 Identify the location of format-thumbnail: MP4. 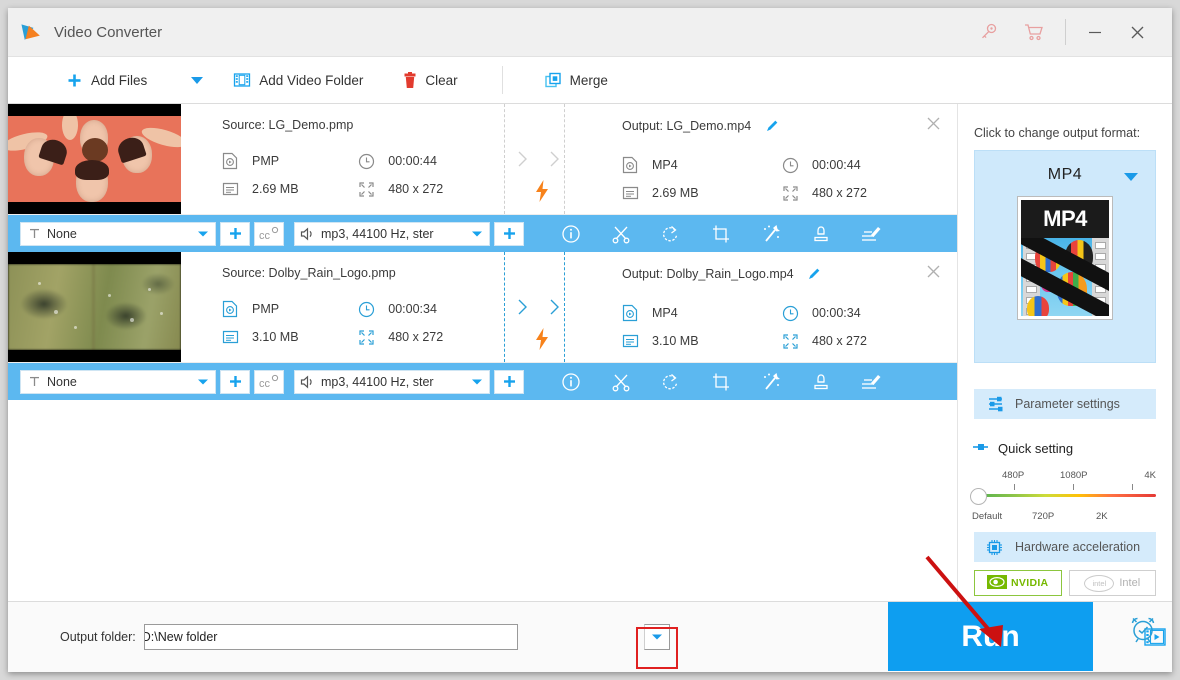
(1065, 258).